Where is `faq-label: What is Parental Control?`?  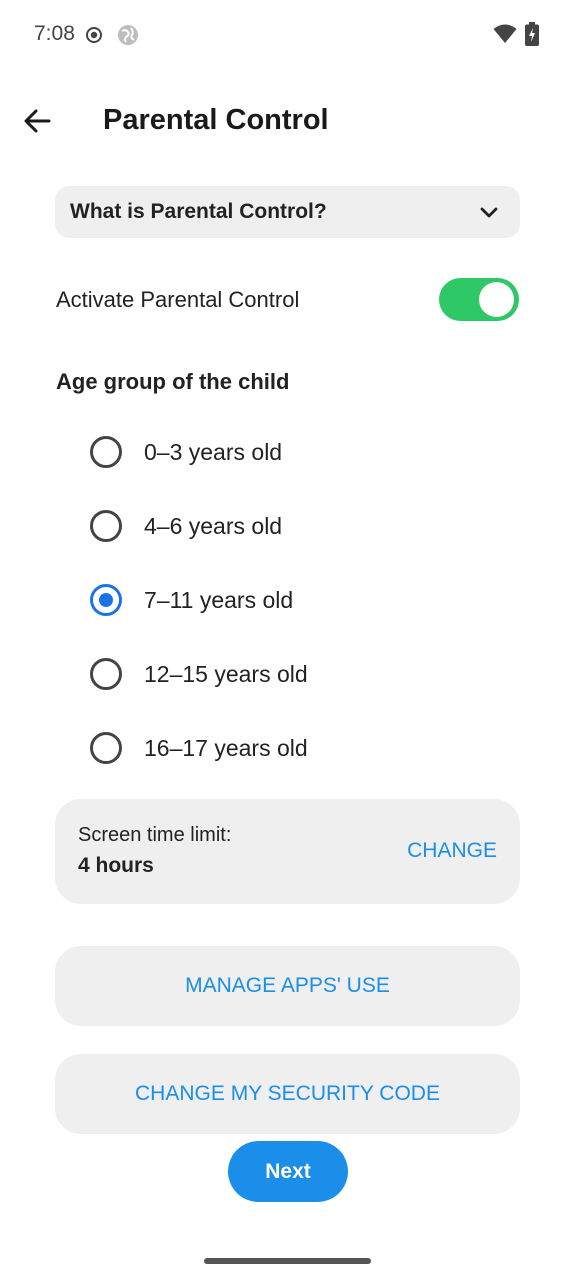
faq-label: What is Parental Control? is located at coordinates (198, 211).